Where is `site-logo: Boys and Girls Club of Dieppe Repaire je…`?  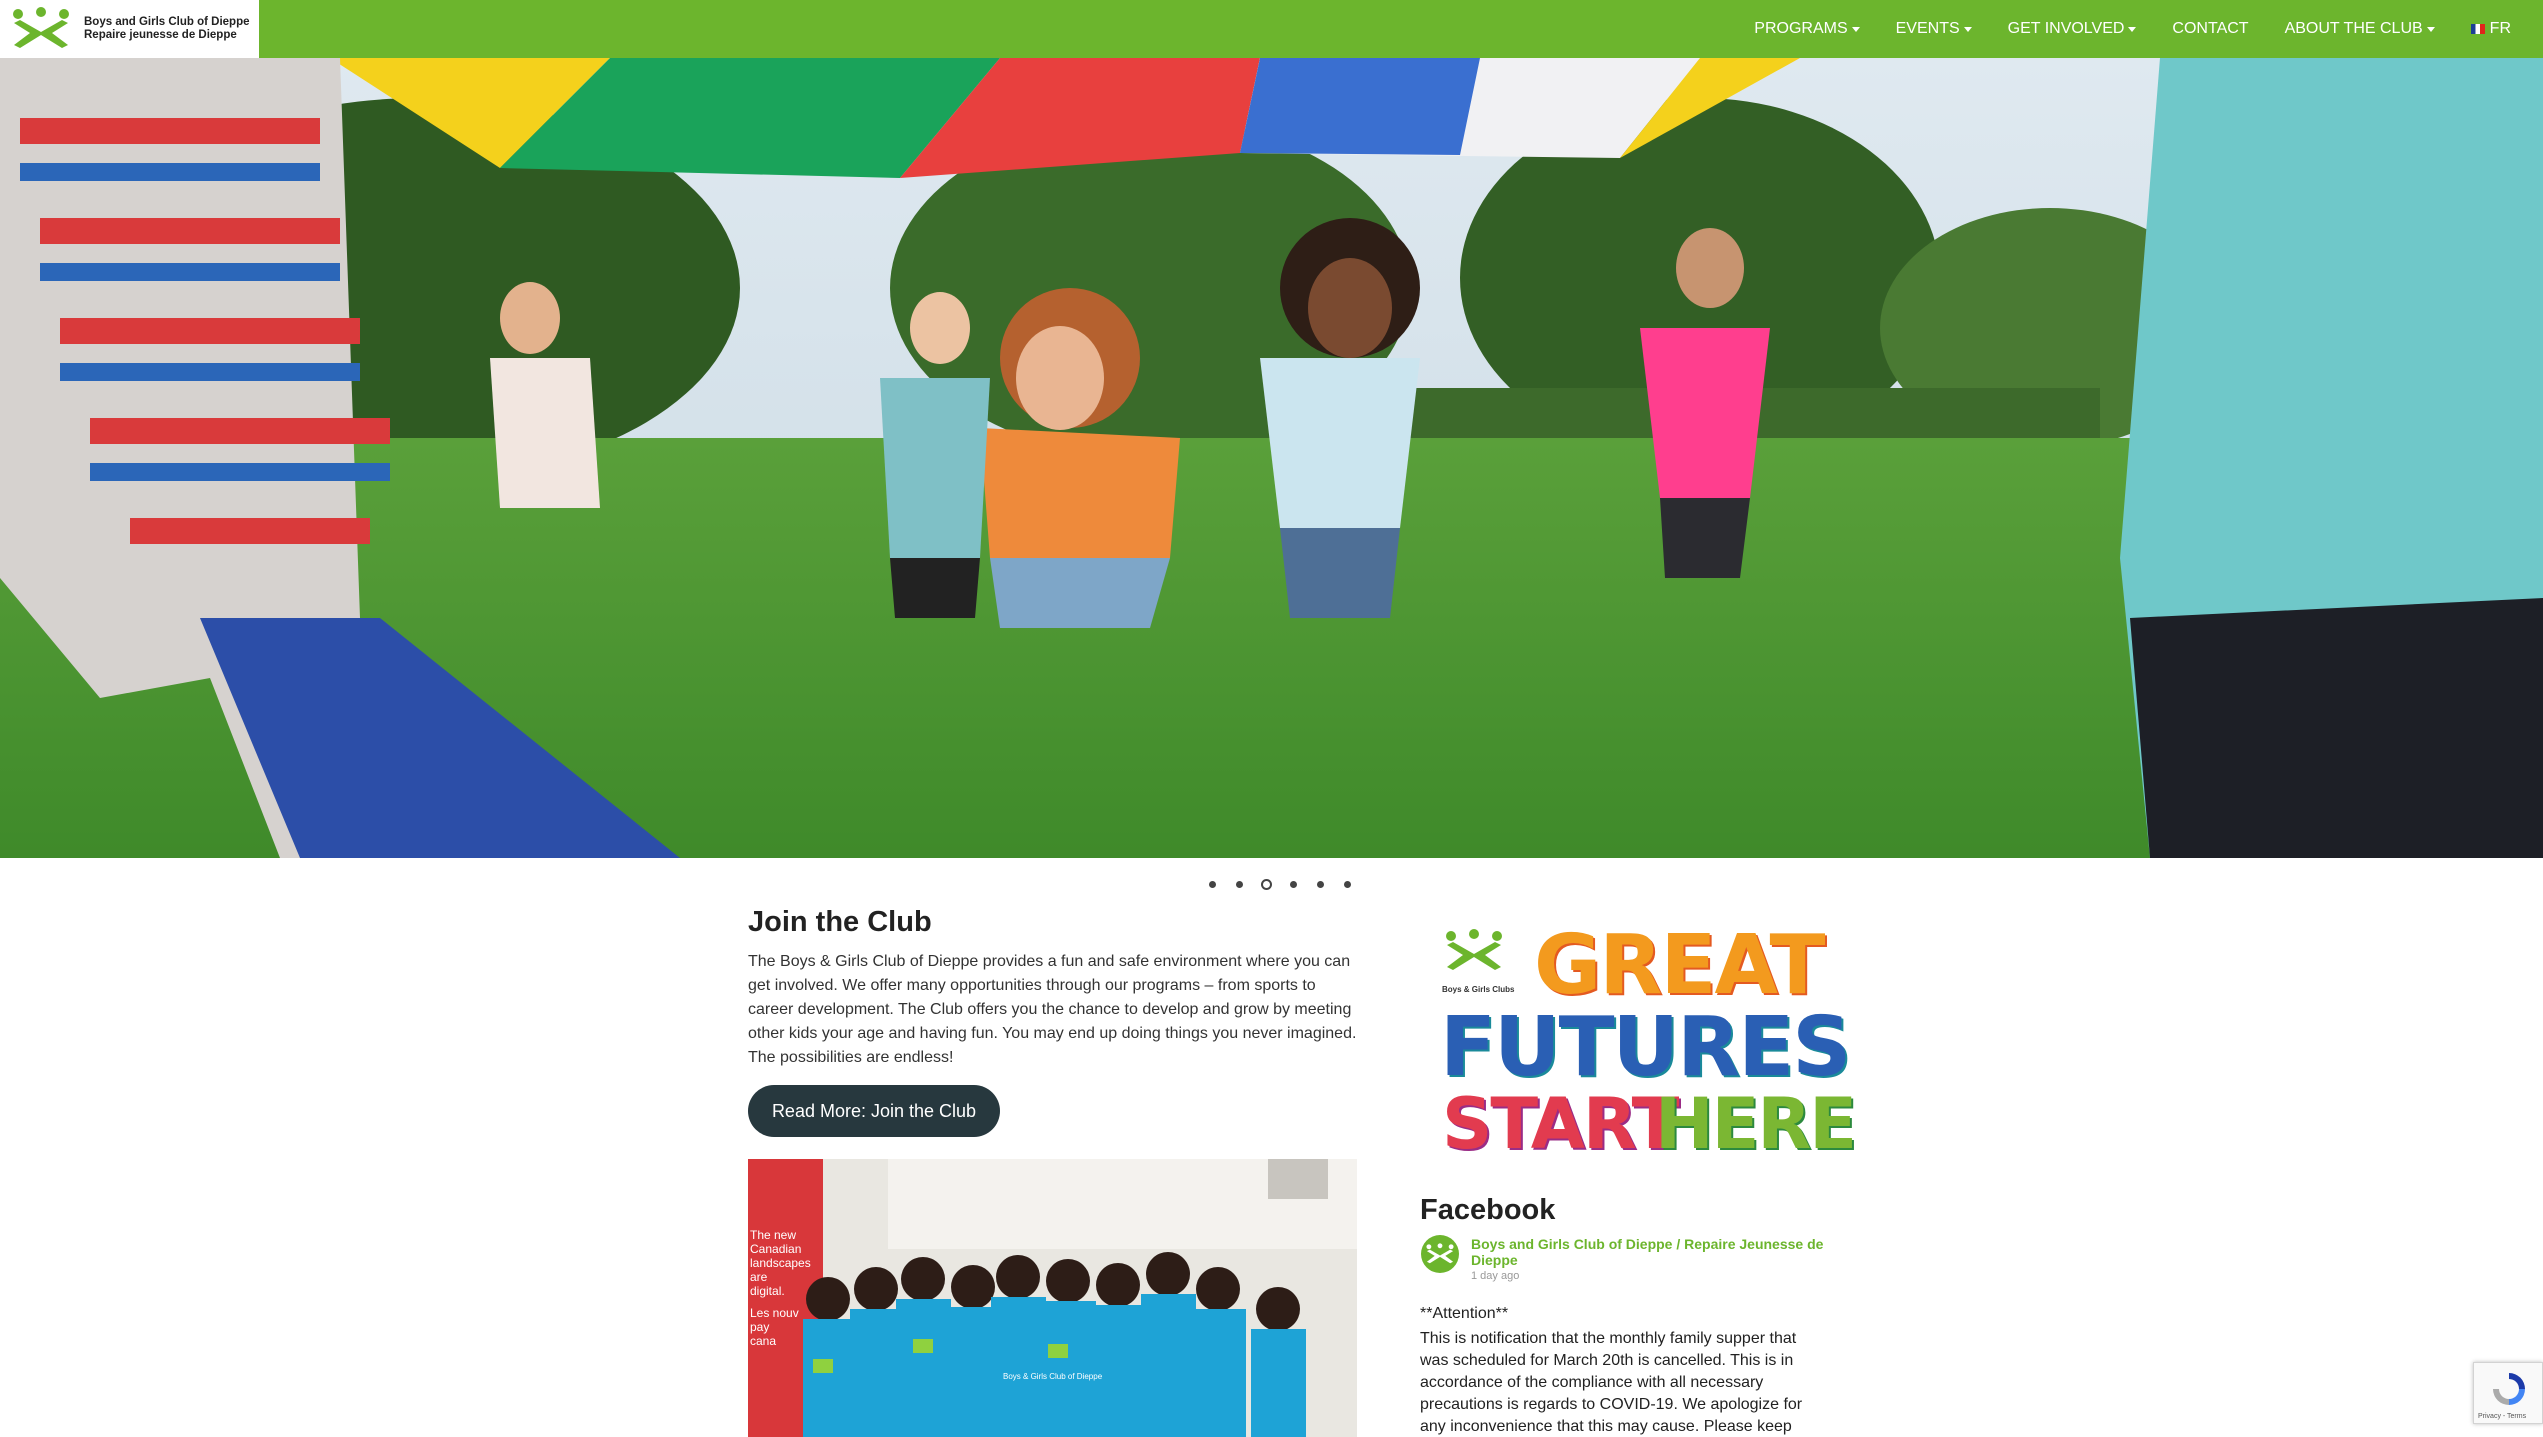 site-logo: Boys and Girls Club of Dieppe Repaire je… is located at coordinates (129, 29).